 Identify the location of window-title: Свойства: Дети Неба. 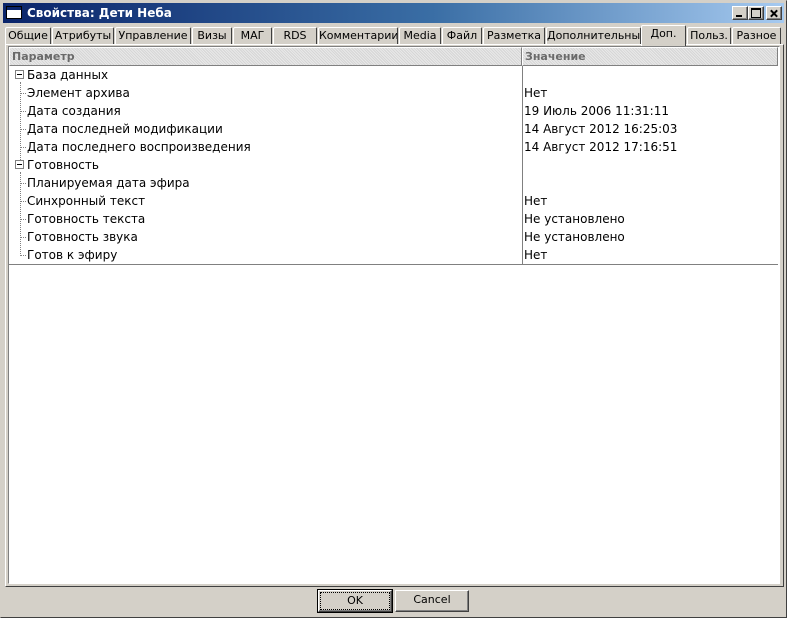
(99, 13).